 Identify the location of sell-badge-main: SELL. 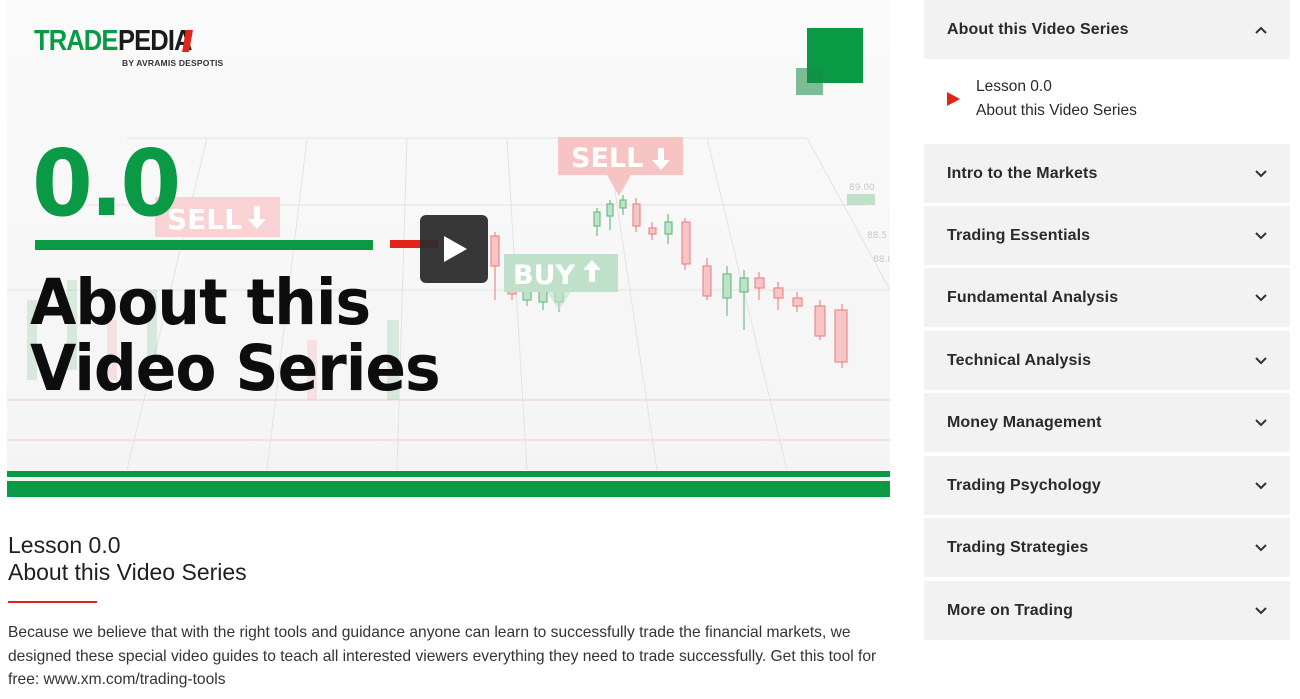
(620, 166).